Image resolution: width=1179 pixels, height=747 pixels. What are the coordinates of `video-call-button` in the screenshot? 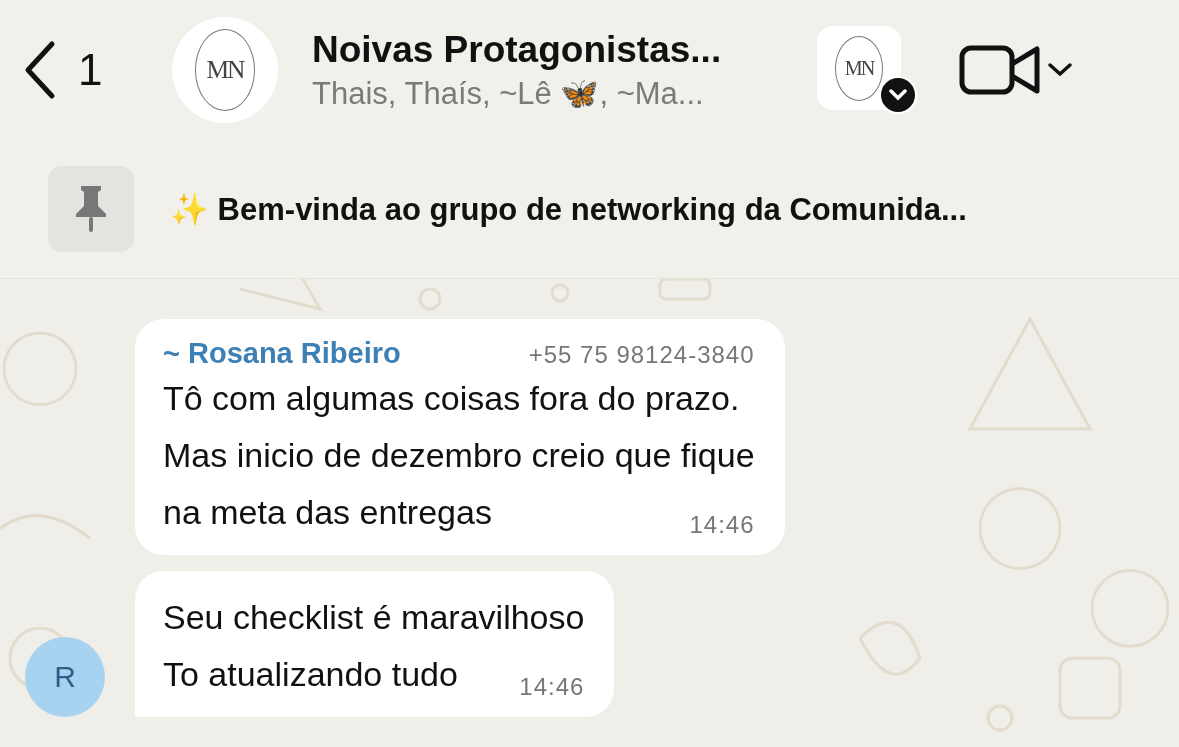 It's located at (1016, 70).